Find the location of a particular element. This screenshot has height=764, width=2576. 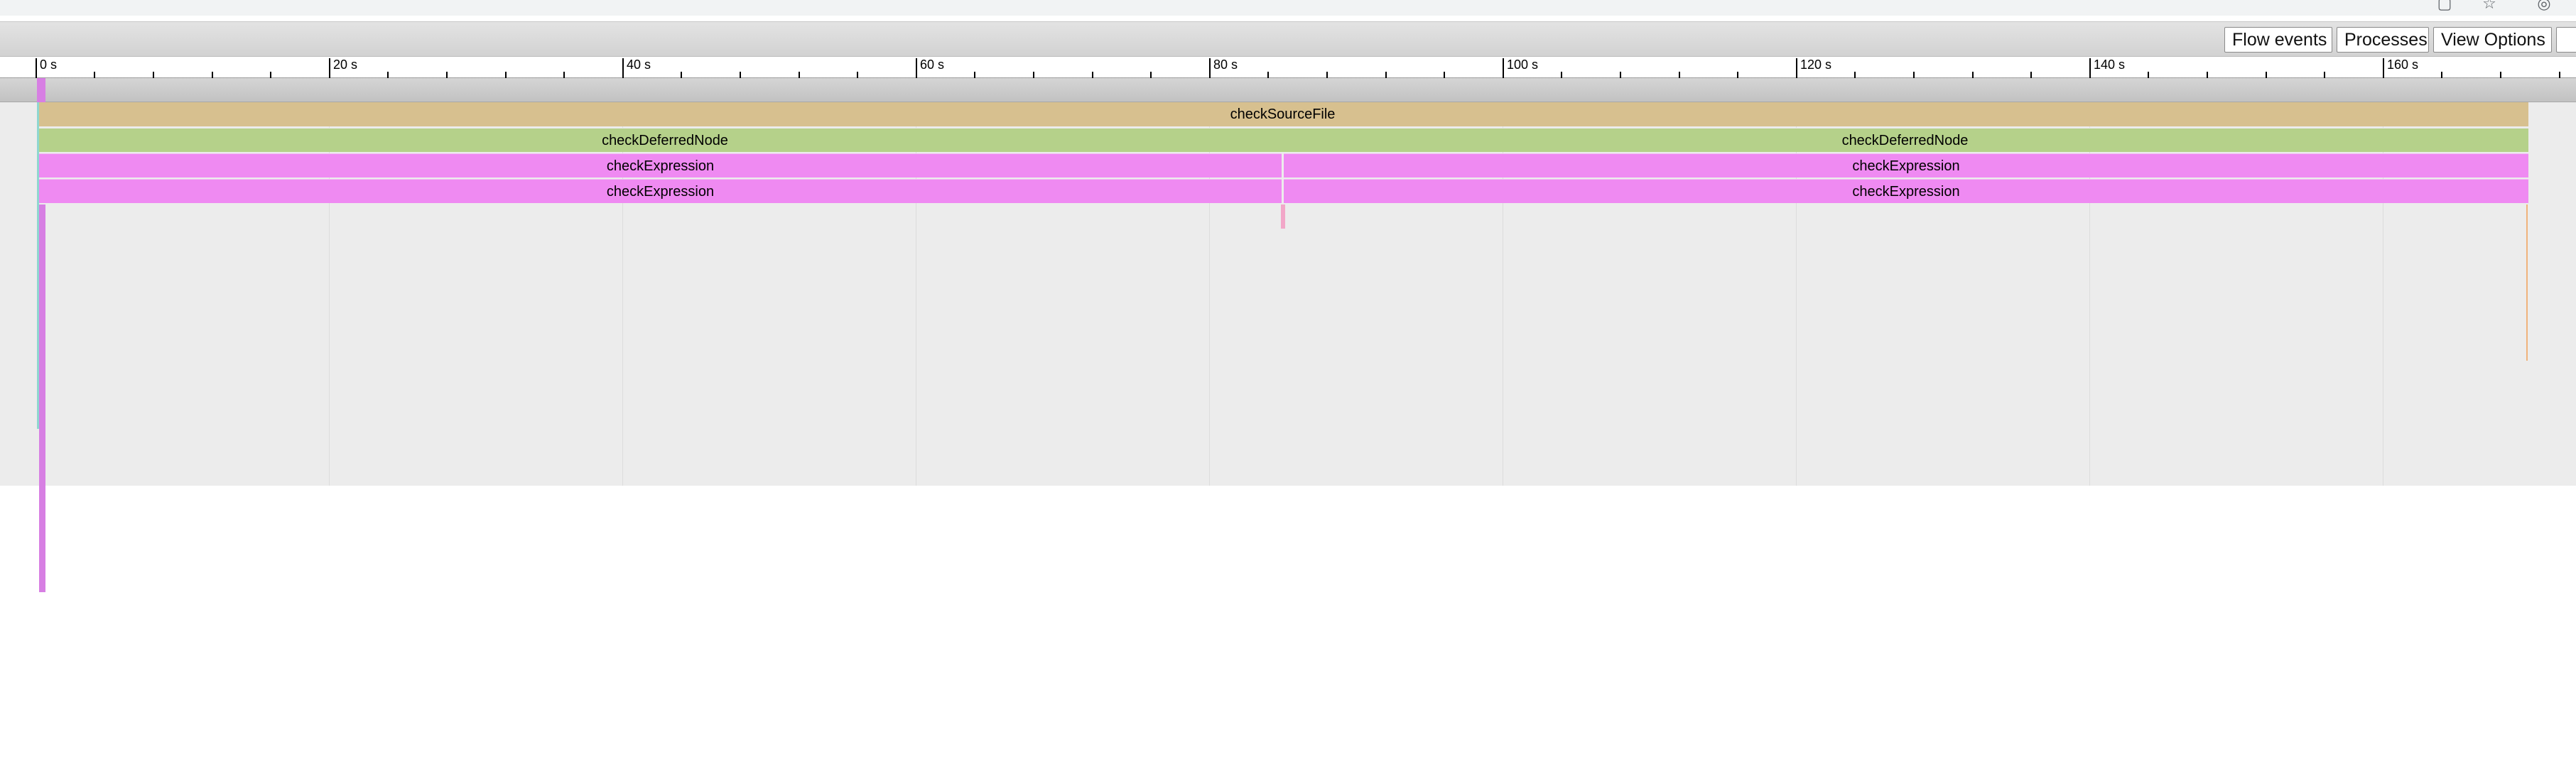

processes-button: Processes is located at coordinates (2383, 40).